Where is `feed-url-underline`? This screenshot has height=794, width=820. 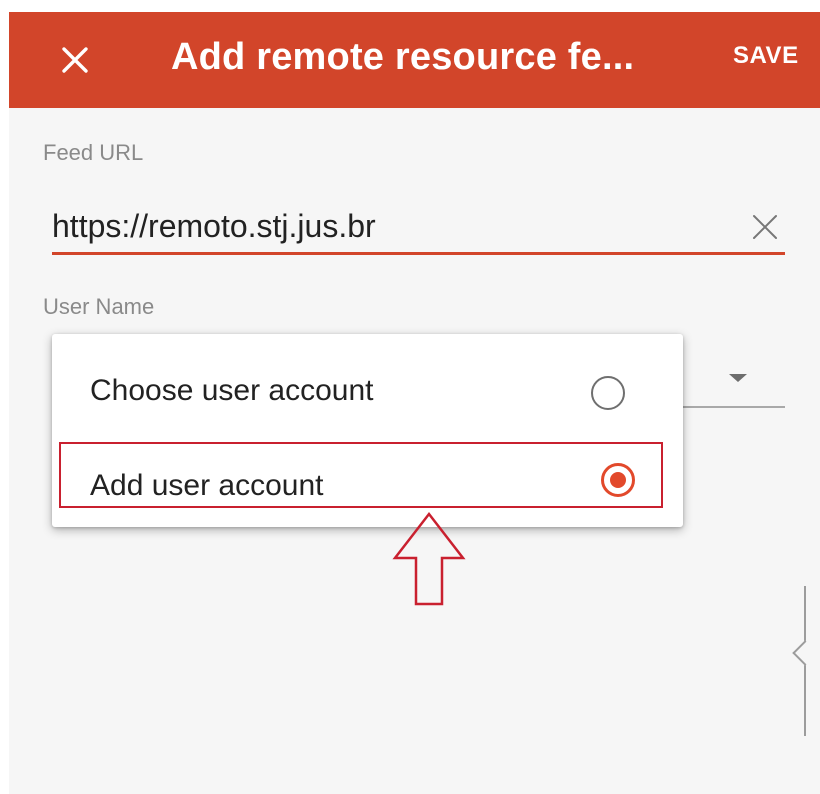
feed-url-underline is located at coordinates (418, 253).